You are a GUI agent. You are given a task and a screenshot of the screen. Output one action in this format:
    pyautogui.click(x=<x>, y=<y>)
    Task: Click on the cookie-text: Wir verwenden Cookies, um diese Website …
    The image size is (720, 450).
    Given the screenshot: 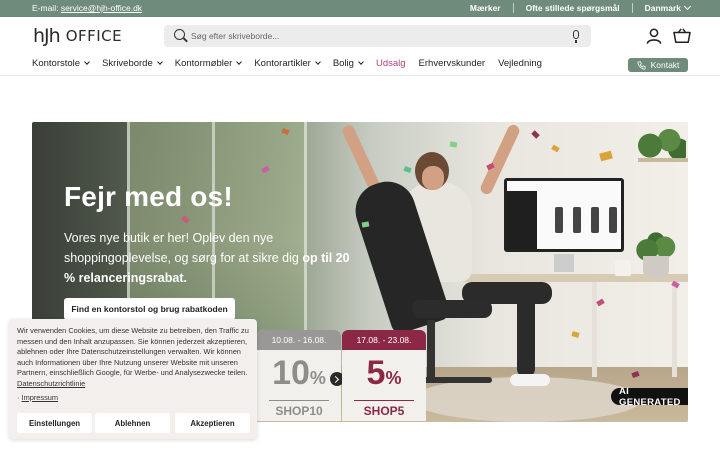 What is the action you would take?
    pyautogui.click(x=135, y=358)
    